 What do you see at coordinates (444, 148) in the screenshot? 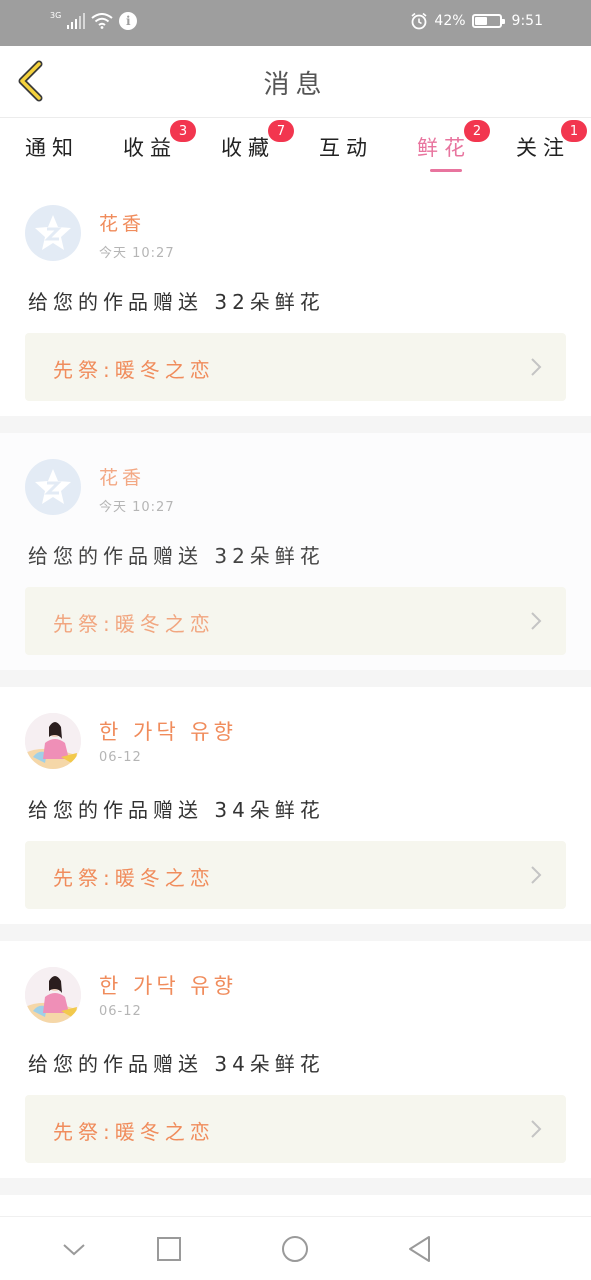
I see `tab-label: 鲜花` at bounding box center [444, 148].